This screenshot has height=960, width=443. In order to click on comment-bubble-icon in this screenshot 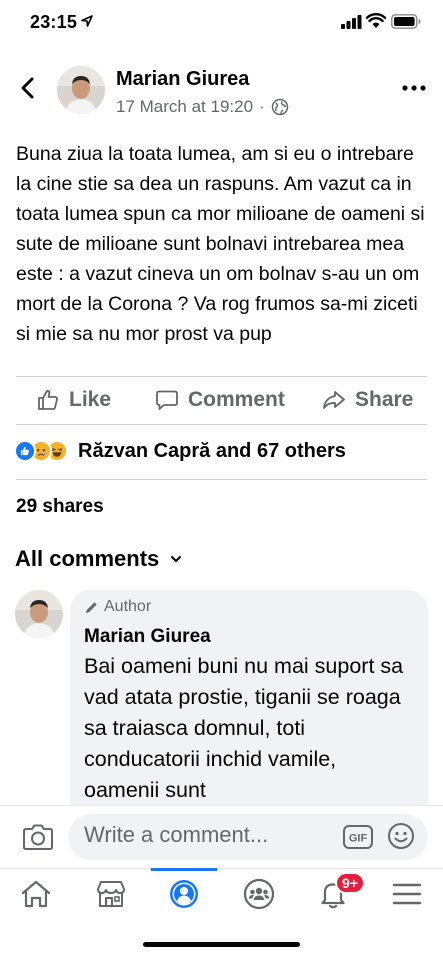, I will do `click(167, 400)`.